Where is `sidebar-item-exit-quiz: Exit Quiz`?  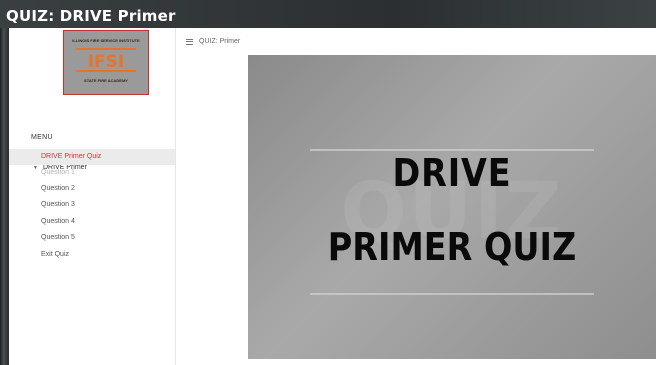
sidebar-item-exit-quiz: Exit Quiz is located at coordinates (92, 255).